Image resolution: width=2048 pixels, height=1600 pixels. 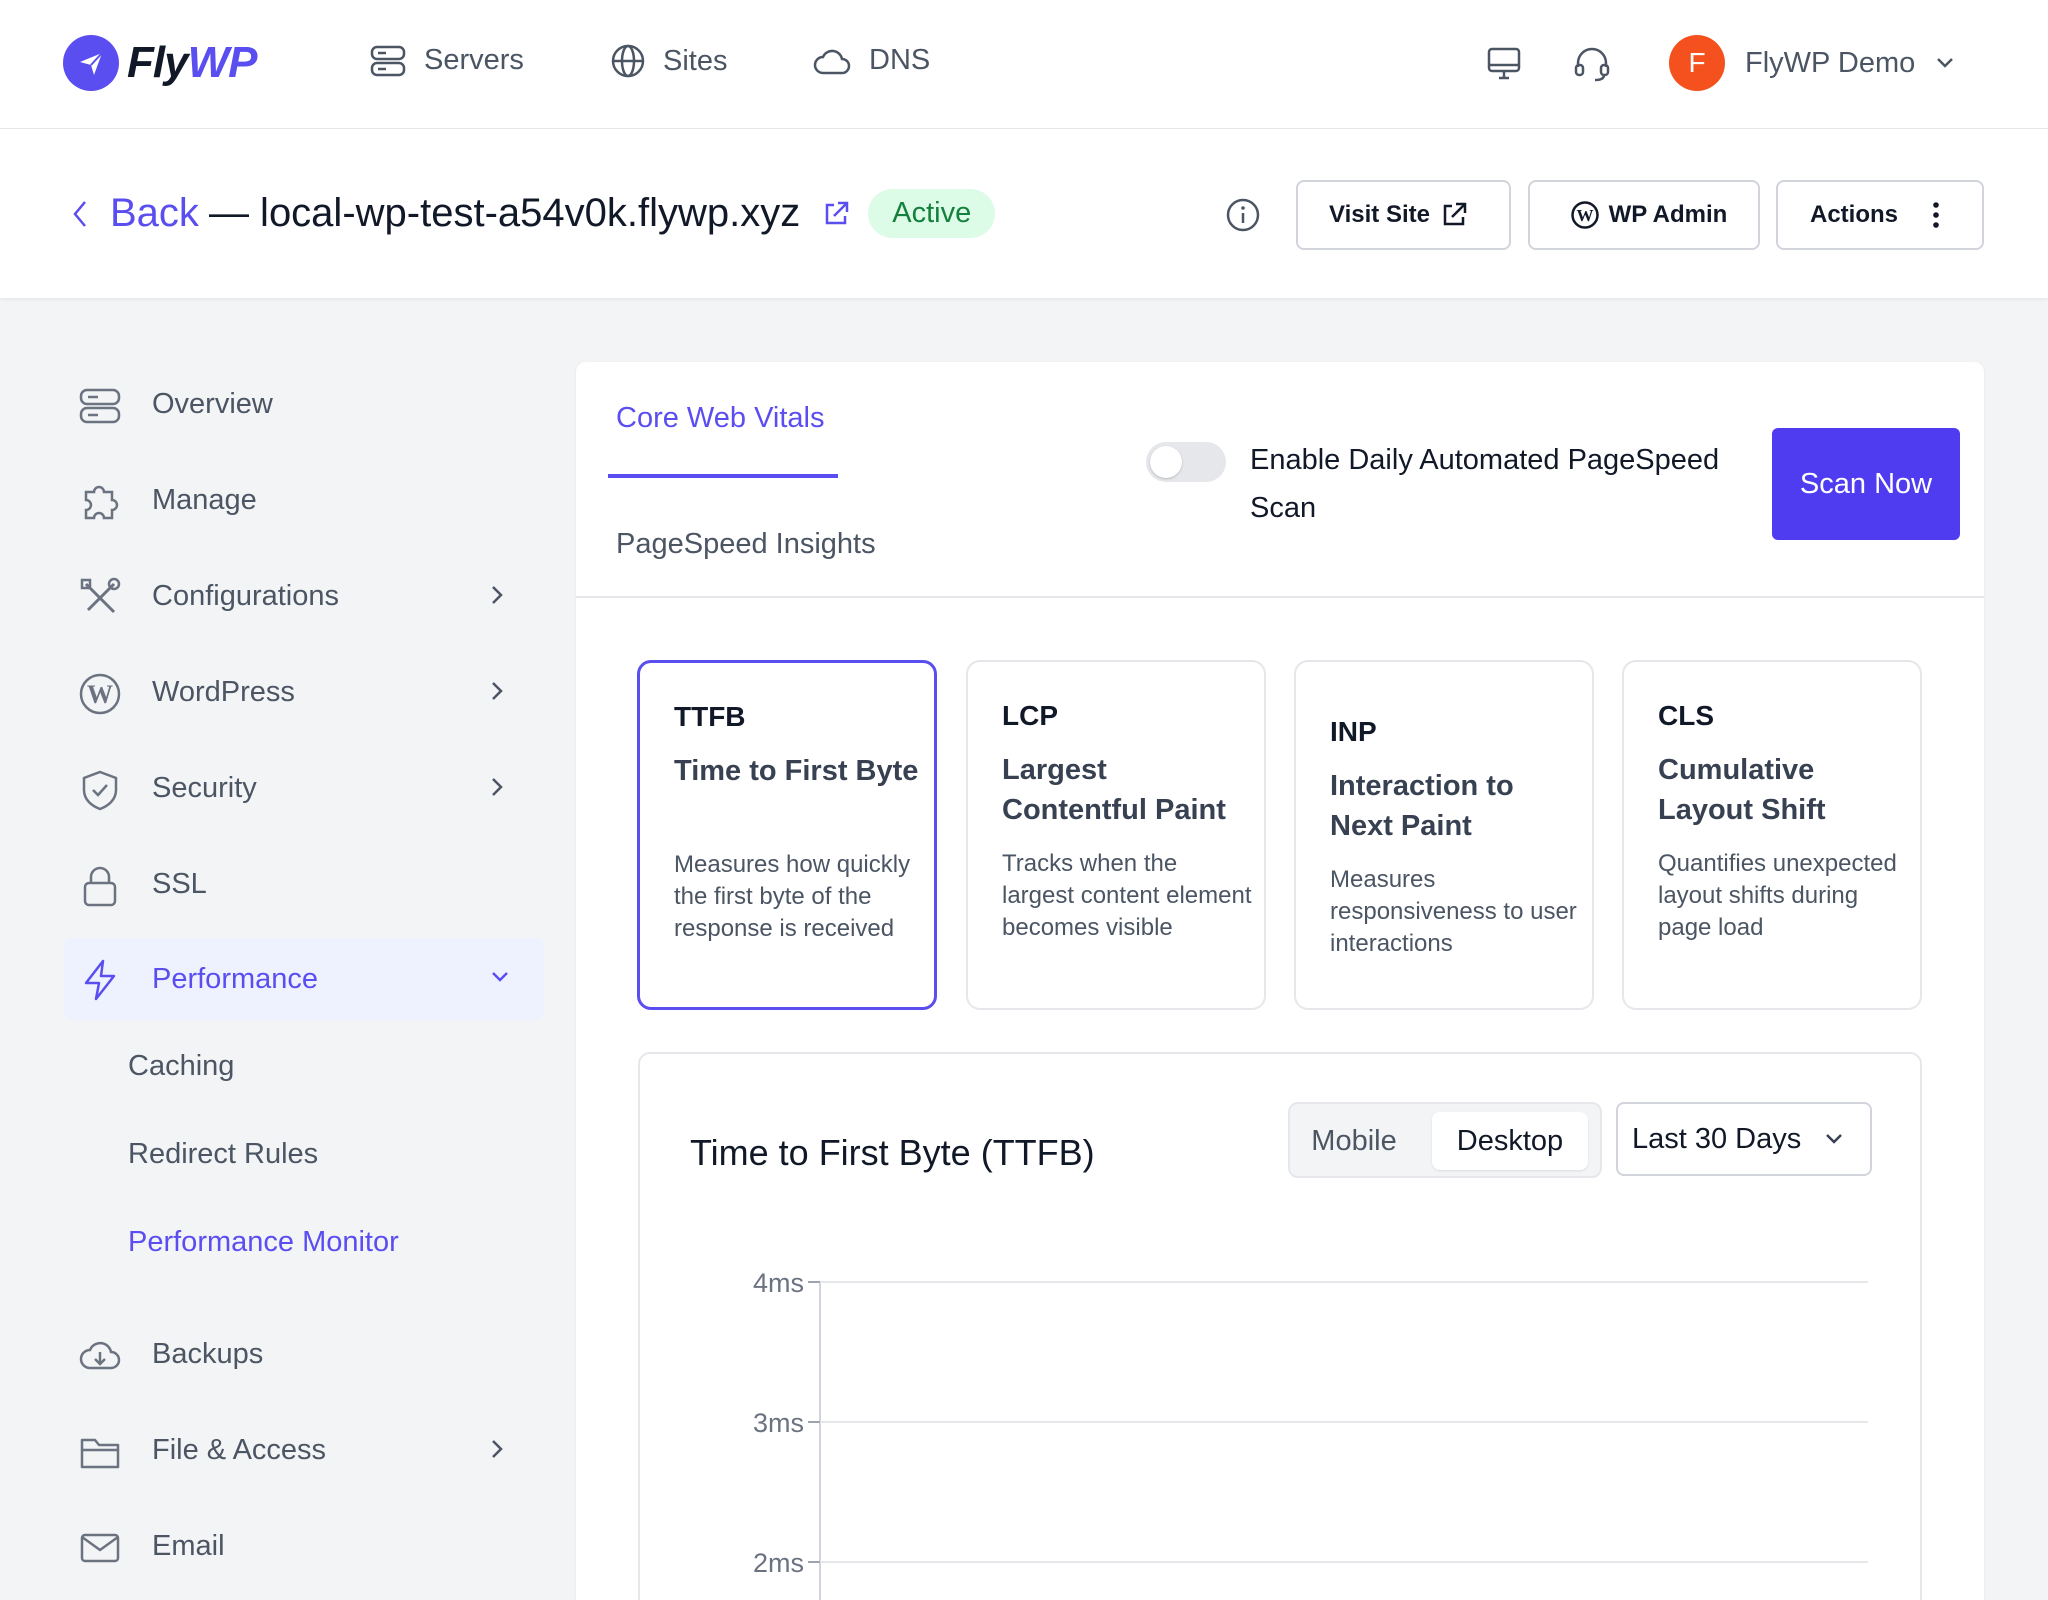 I want to click on nav-dns: DNS, so click(x=871, y=60).